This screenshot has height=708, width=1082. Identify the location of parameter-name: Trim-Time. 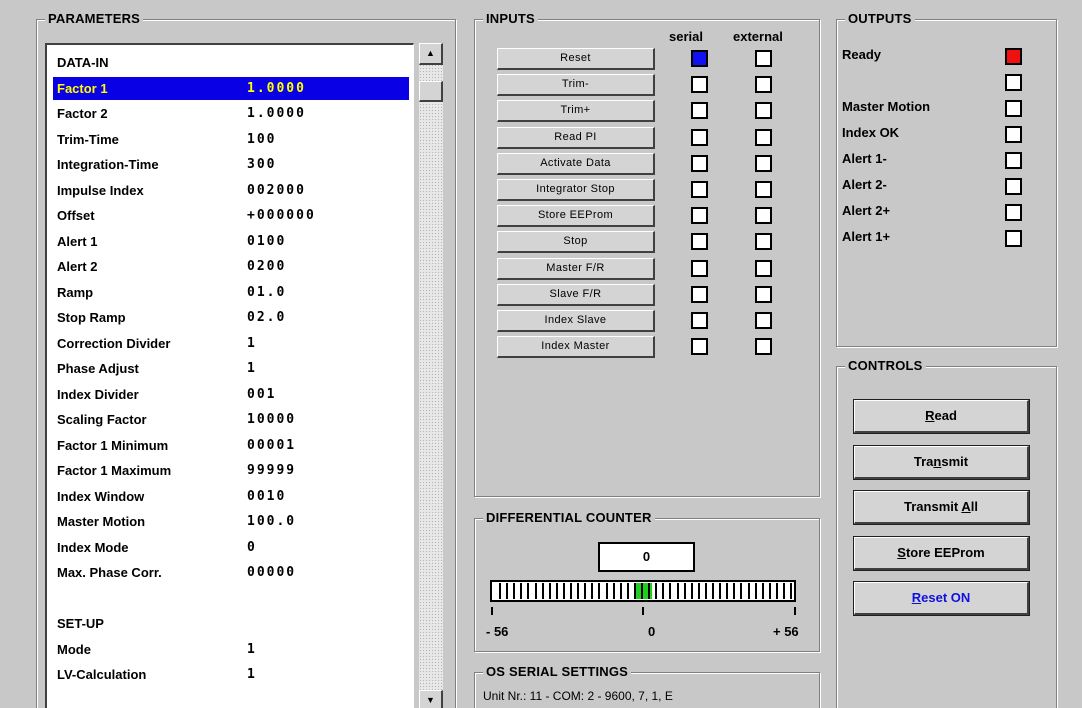
(88, 139).